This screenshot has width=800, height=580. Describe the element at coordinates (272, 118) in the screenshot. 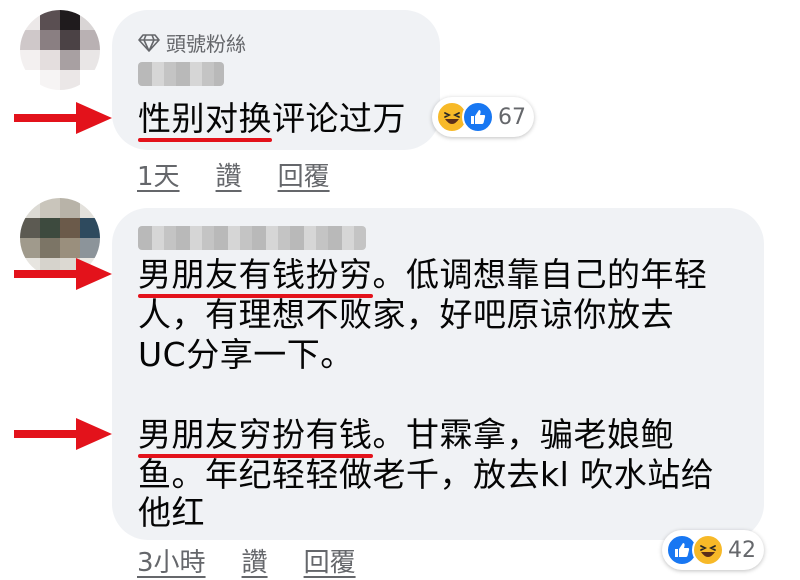

I see `comment-text-line: 性别对换评论过万` at that location.